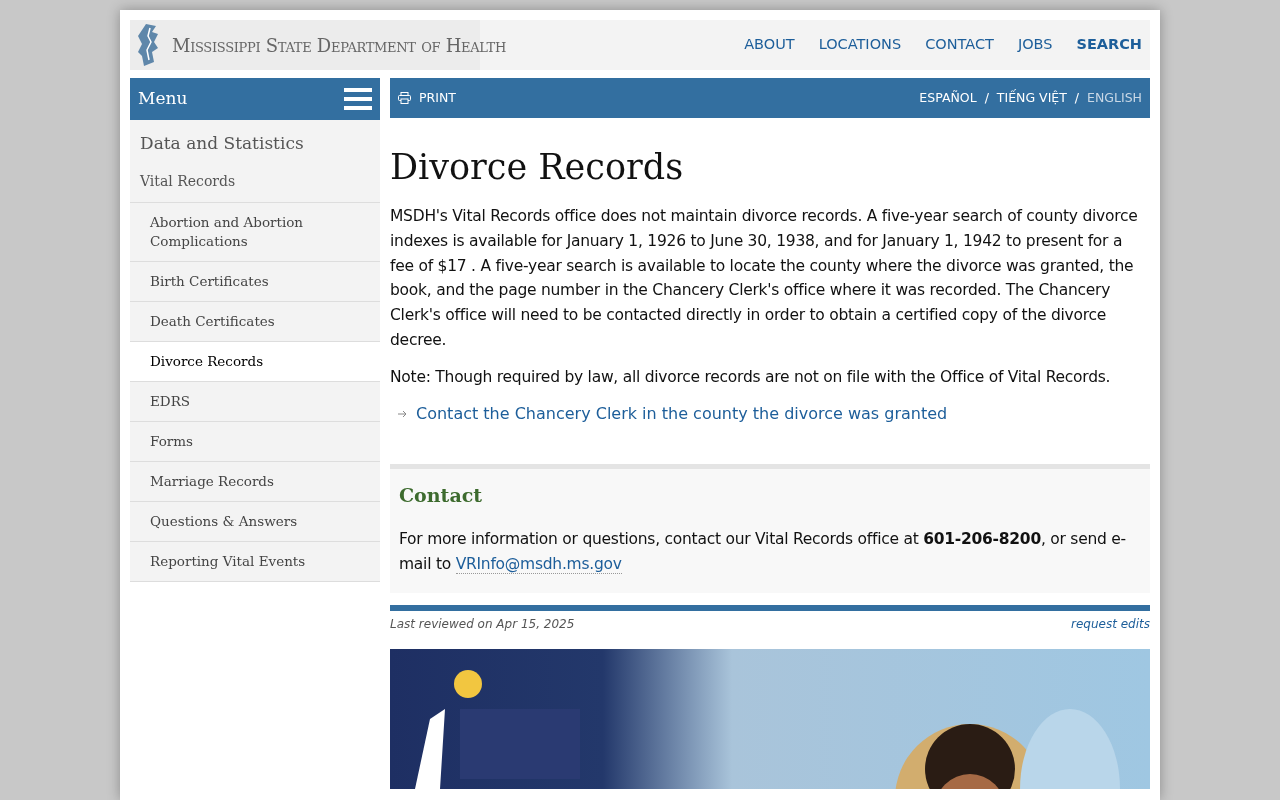  I want to click on link: Contact the Chancery Clerk in the county the divorce was granted, so click(682, 413).